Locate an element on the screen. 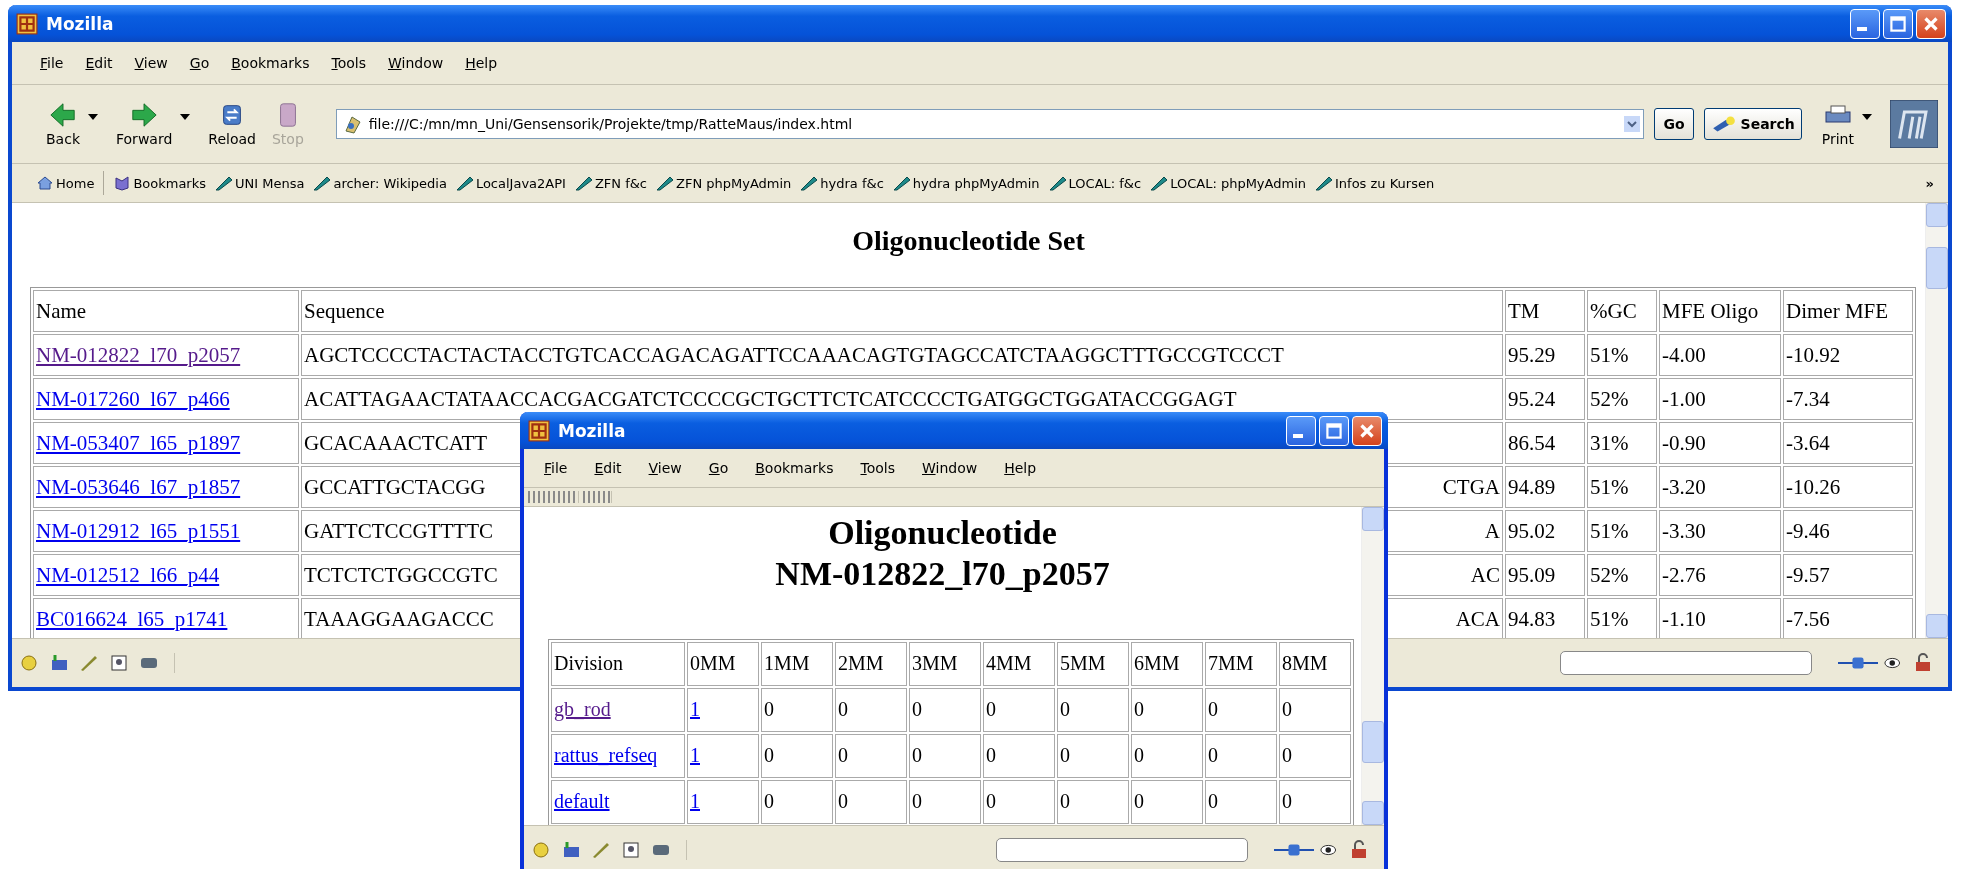  table-cell: AGCTCCCCTACTACTACCTGTCACCAGACAGATTCCAAACAGTGTAGCCATCTAAGGCTTTGCCGTCCCT is located at coordinates (902, 355).